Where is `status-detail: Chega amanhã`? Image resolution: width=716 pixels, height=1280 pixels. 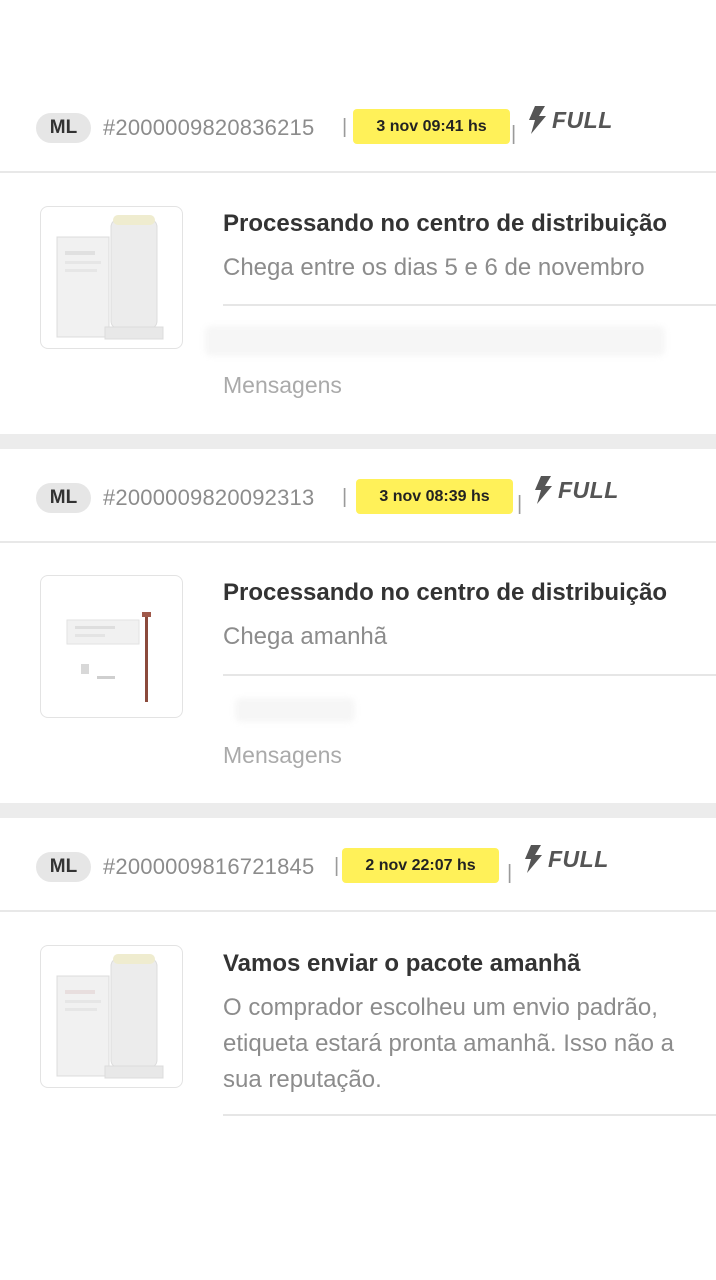 status-detail: Chega amanhã is located at coordinates (305, 636).